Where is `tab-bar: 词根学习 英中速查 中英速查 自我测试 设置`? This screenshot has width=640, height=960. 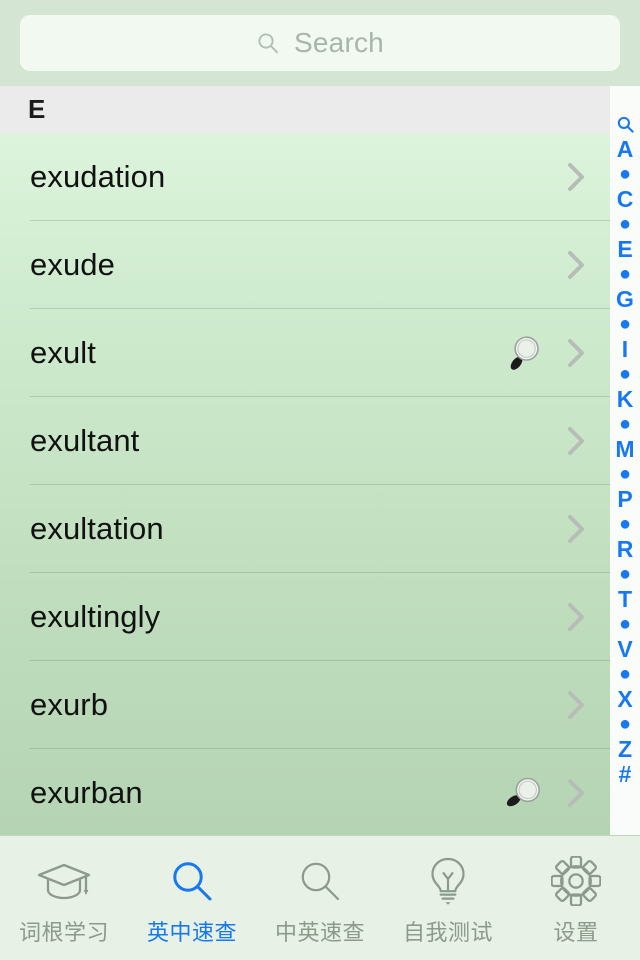
tab-bar: 词根学习 英中速查 中英速查 自我测试 设置 is located at coordinates (320, 897).